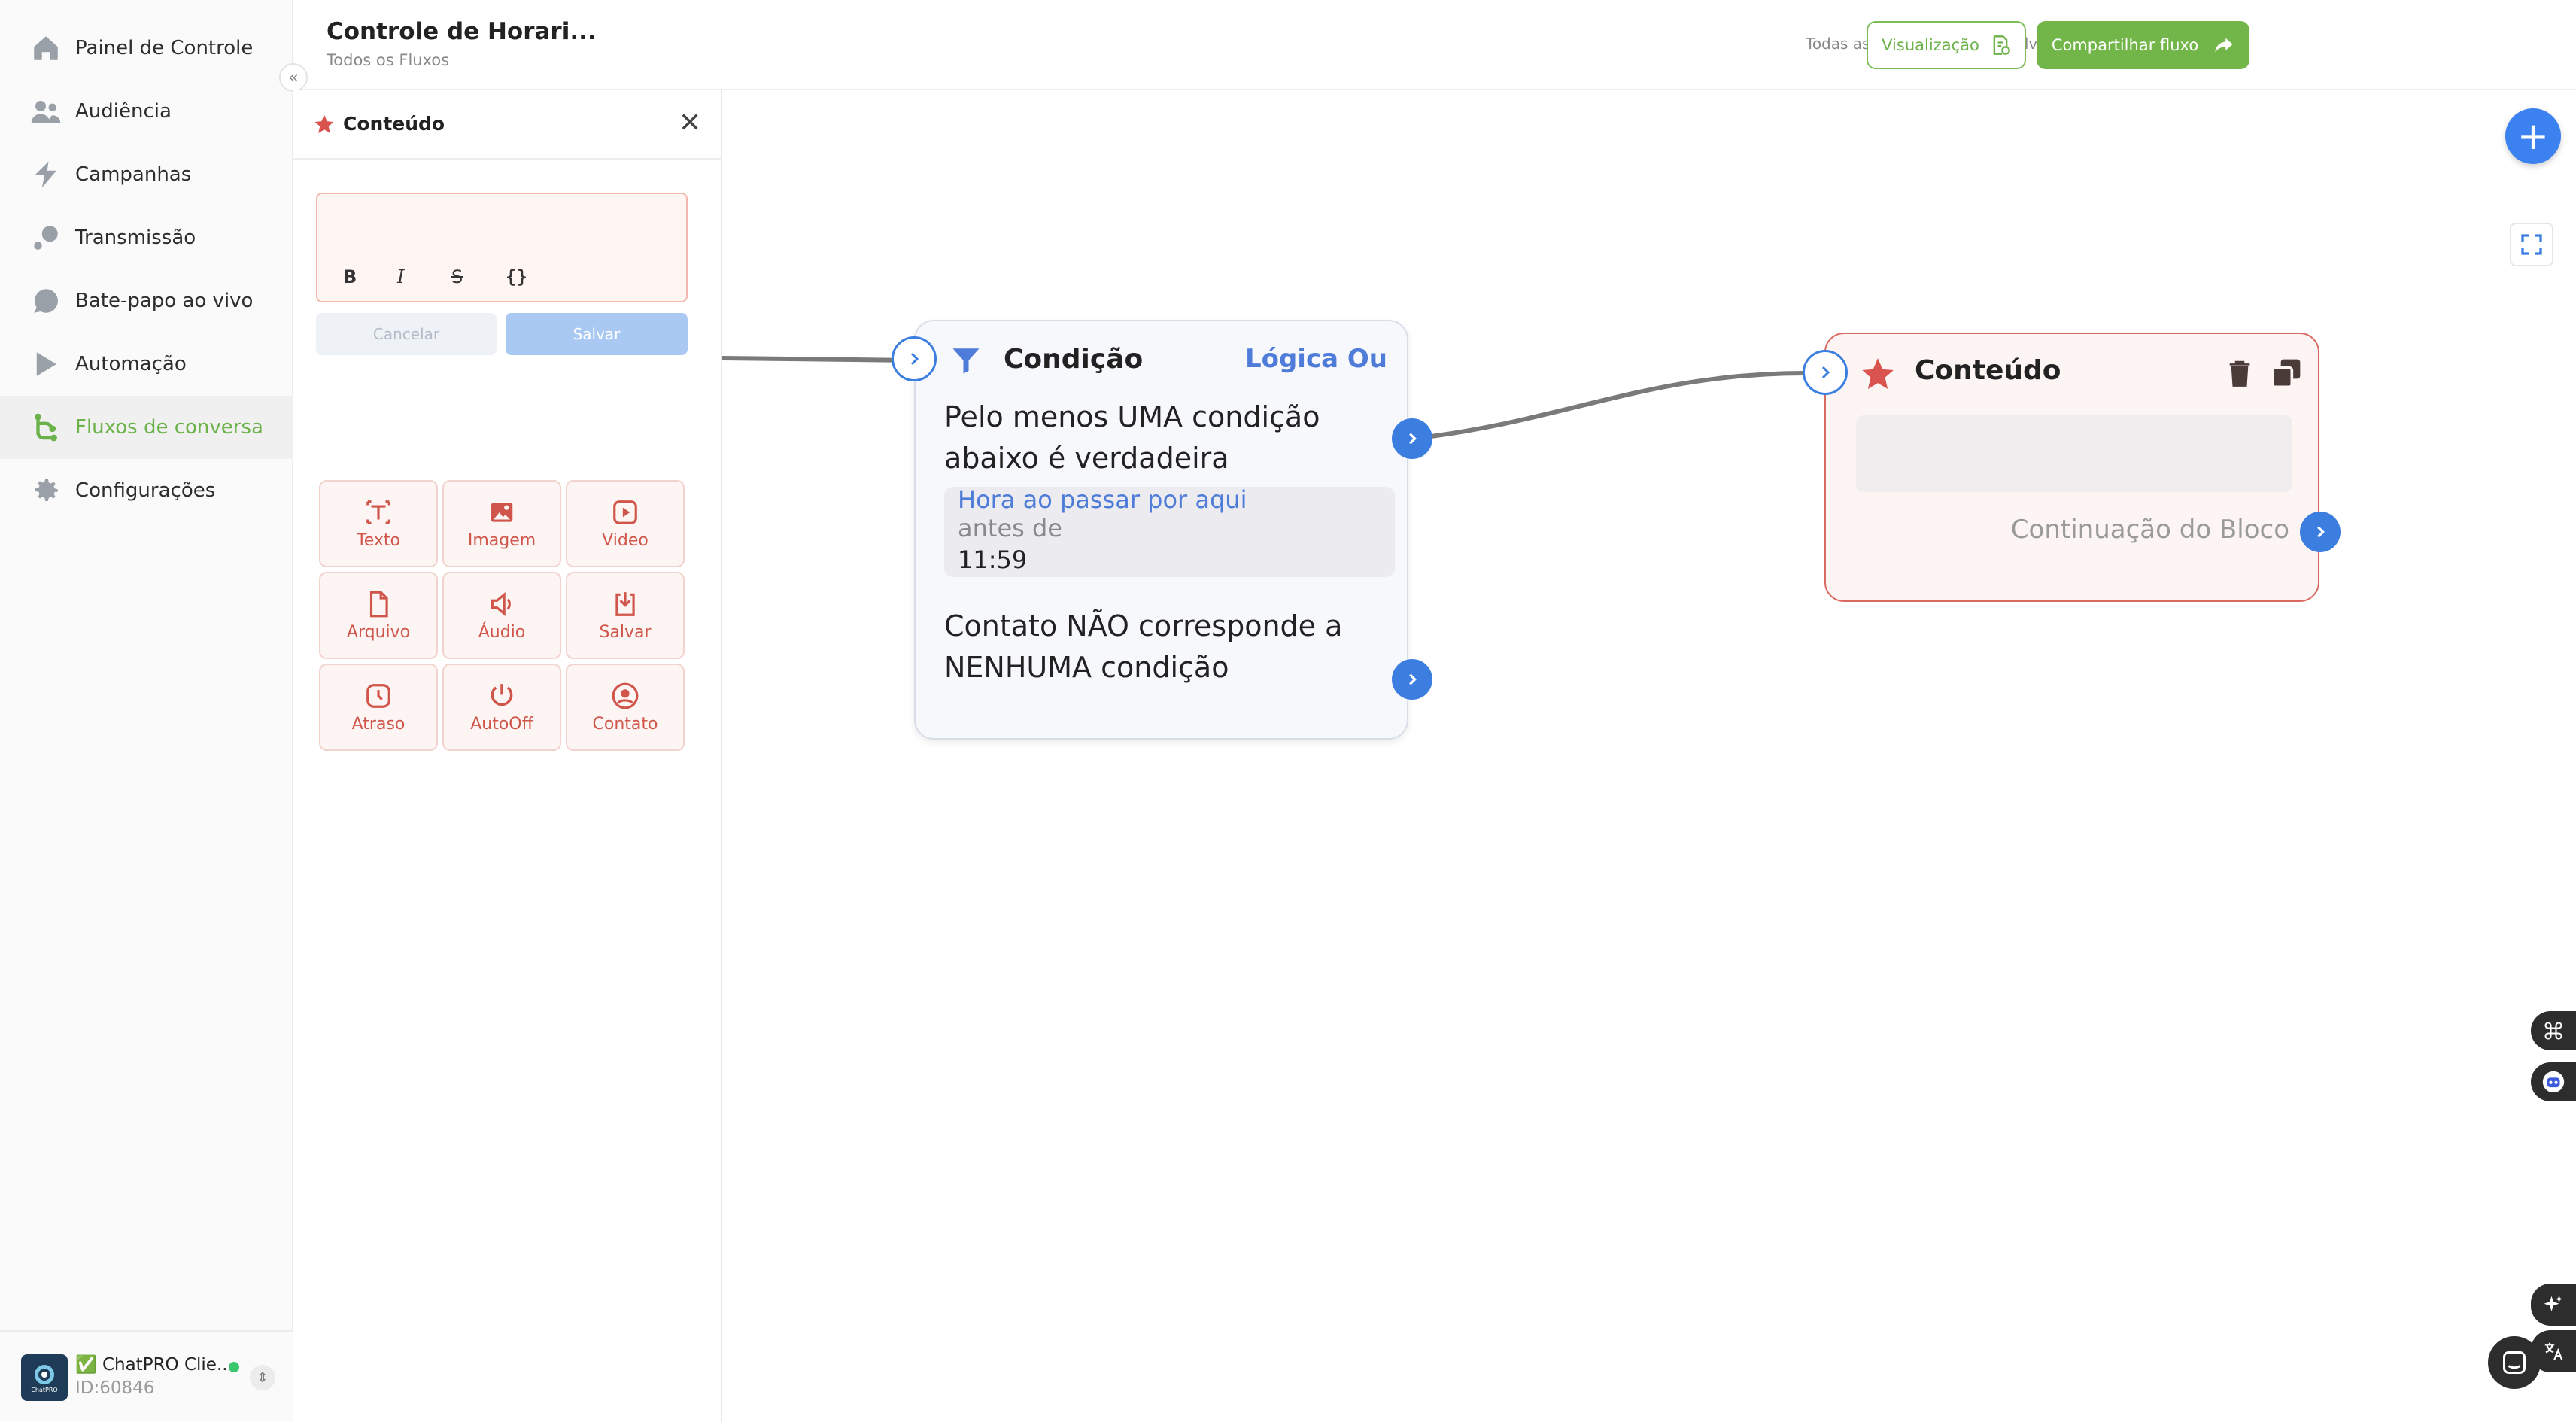  I want to click on condition-input-port, so click(915, 358).